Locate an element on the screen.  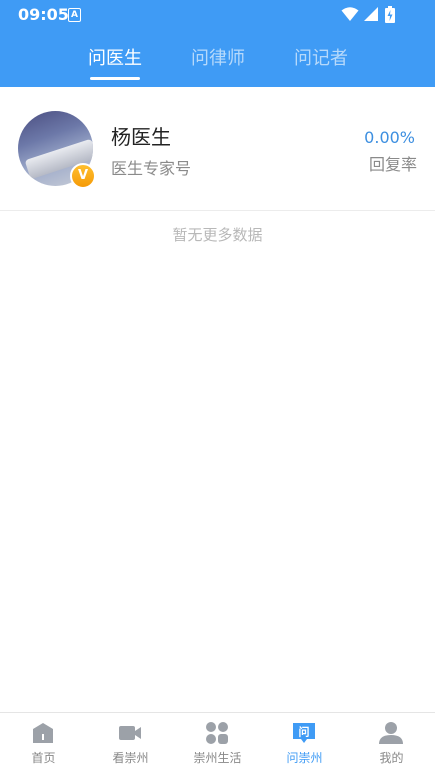
nav-item-ask: 问 问崇州 is located at coordinates (304, 743).